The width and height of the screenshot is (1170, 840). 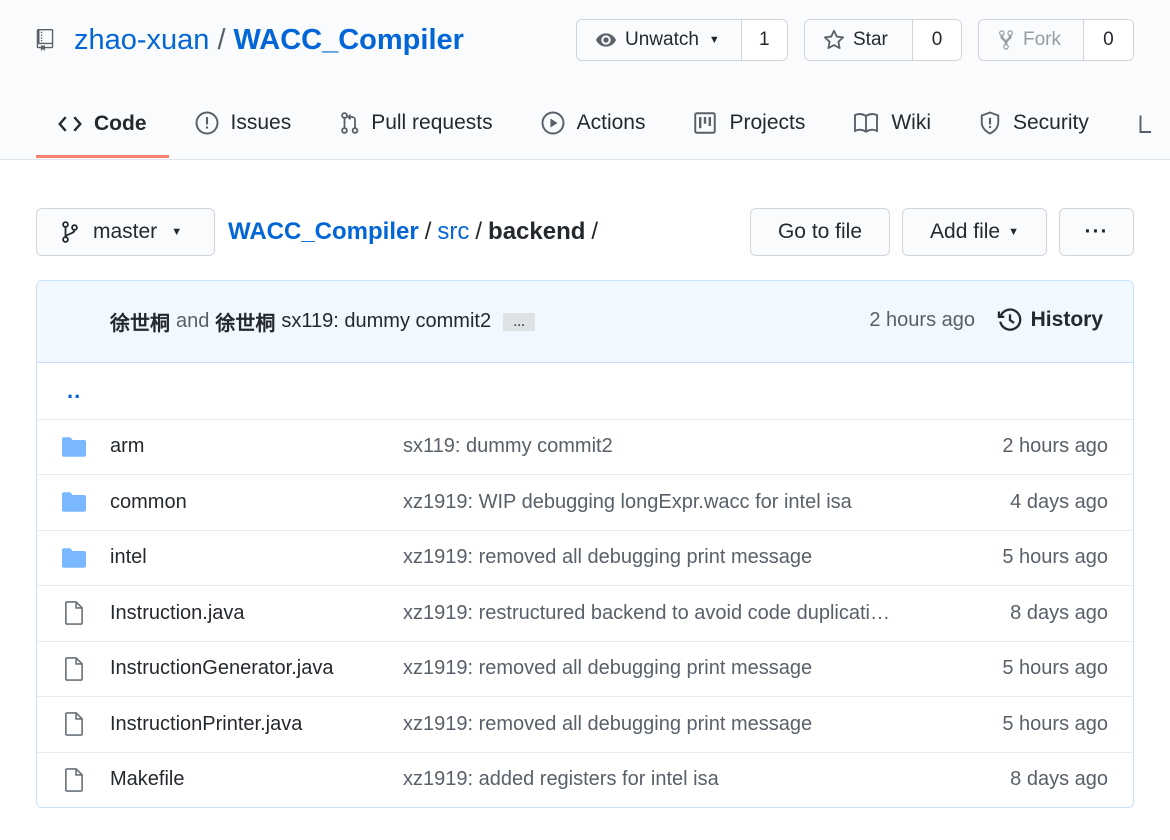 What do you see at coordinates (705, 123) in the screenshot?
I see `project-icon` at bounding box center [705, 123].